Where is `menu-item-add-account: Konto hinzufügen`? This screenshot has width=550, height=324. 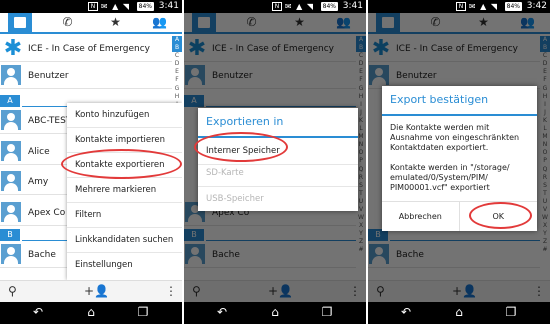 menu-item-add-account: Konto hinzufügen is located at coordinates (124, 115).